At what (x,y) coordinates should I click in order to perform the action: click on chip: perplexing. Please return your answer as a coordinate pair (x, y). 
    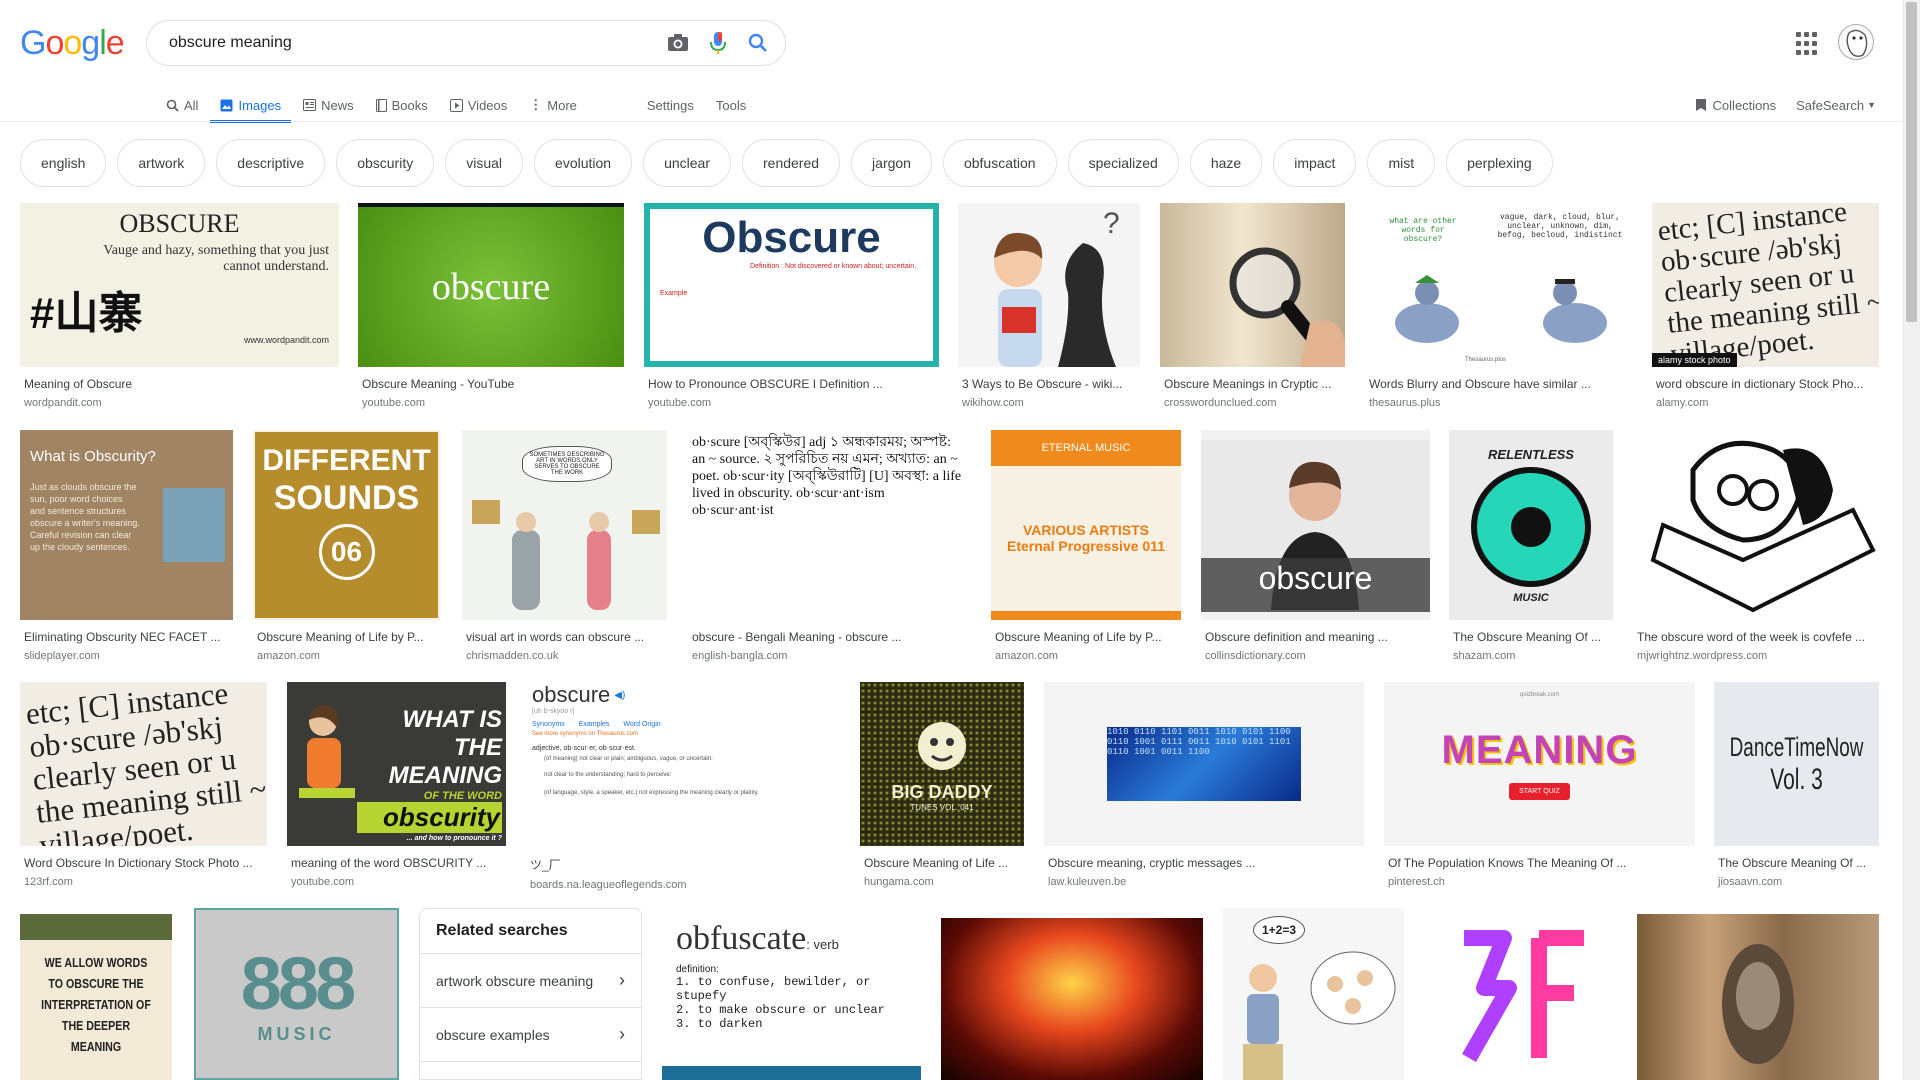
    Looking at the image, I should click on (1499, 163).